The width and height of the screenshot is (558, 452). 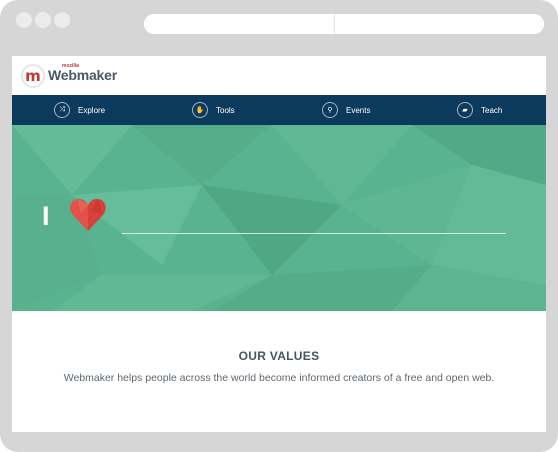 I want to click on nav-item-teach: ▰ Teach, so click(x=479, y=110).